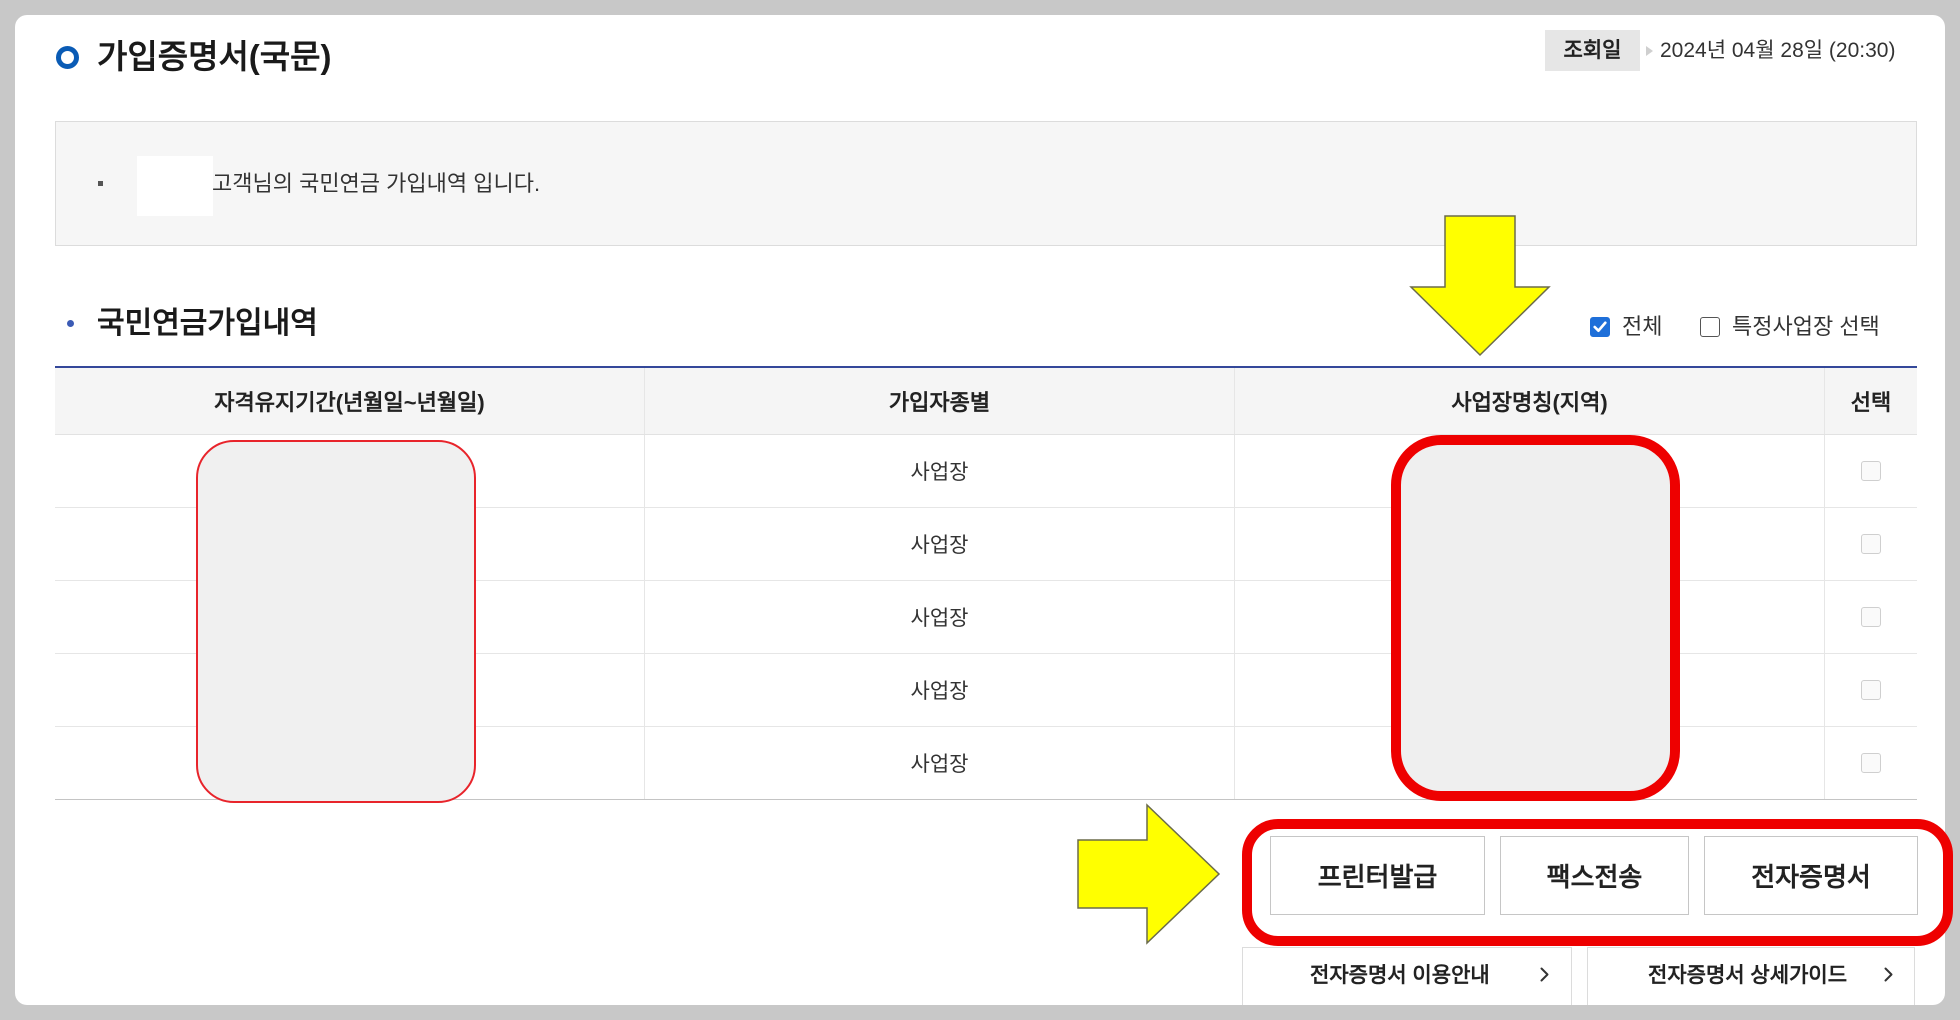 The height and width of the screenshot is (1020, 1960). I want to click on filter-all-checkbox, so click(1600, 327).